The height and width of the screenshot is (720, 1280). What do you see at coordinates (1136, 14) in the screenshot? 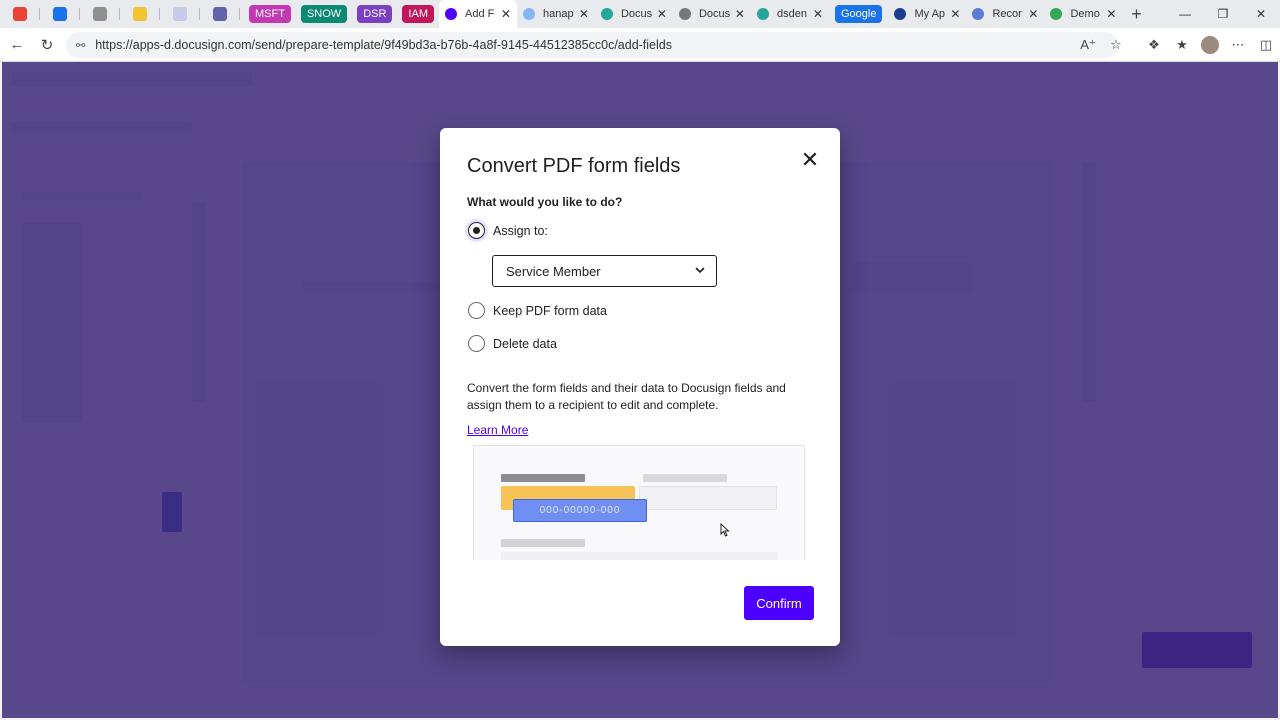
I see `new-tab-button: +` at bounding box center [1136, 14].